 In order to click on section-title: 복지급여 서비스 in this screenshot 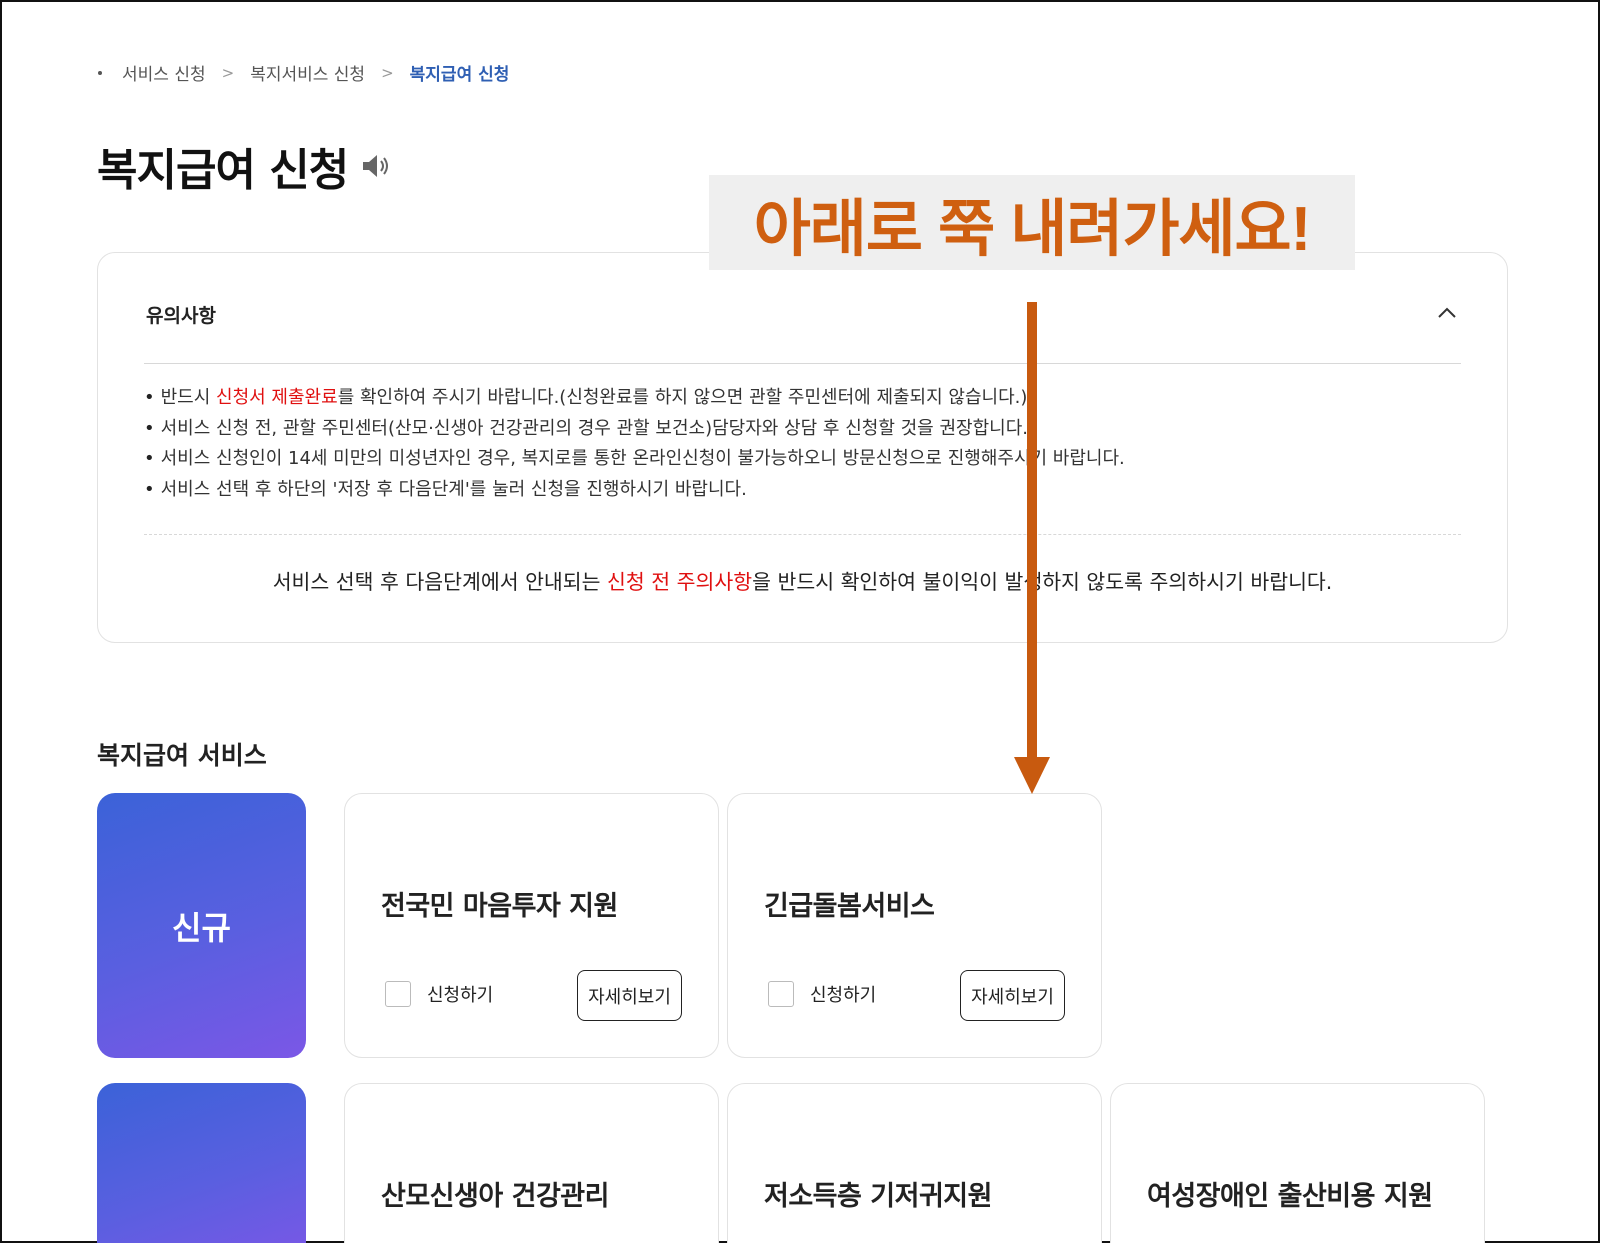, I will do `click(182, 755)`.